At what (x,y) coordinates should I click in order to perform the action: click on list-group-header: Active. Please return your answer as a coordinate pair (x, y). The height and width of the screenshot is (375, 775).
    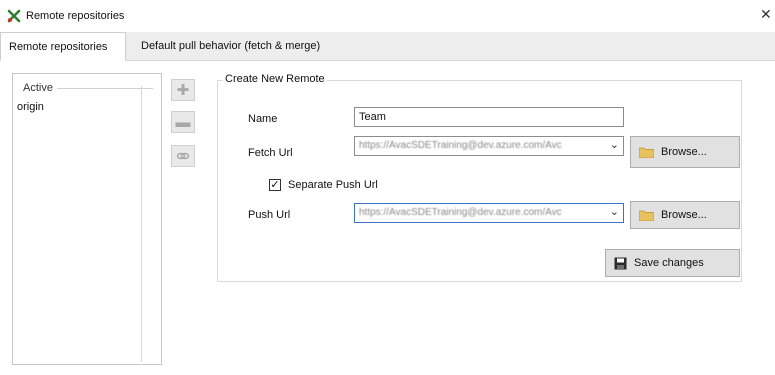
    Looking at the image, I should click on (38, 88).